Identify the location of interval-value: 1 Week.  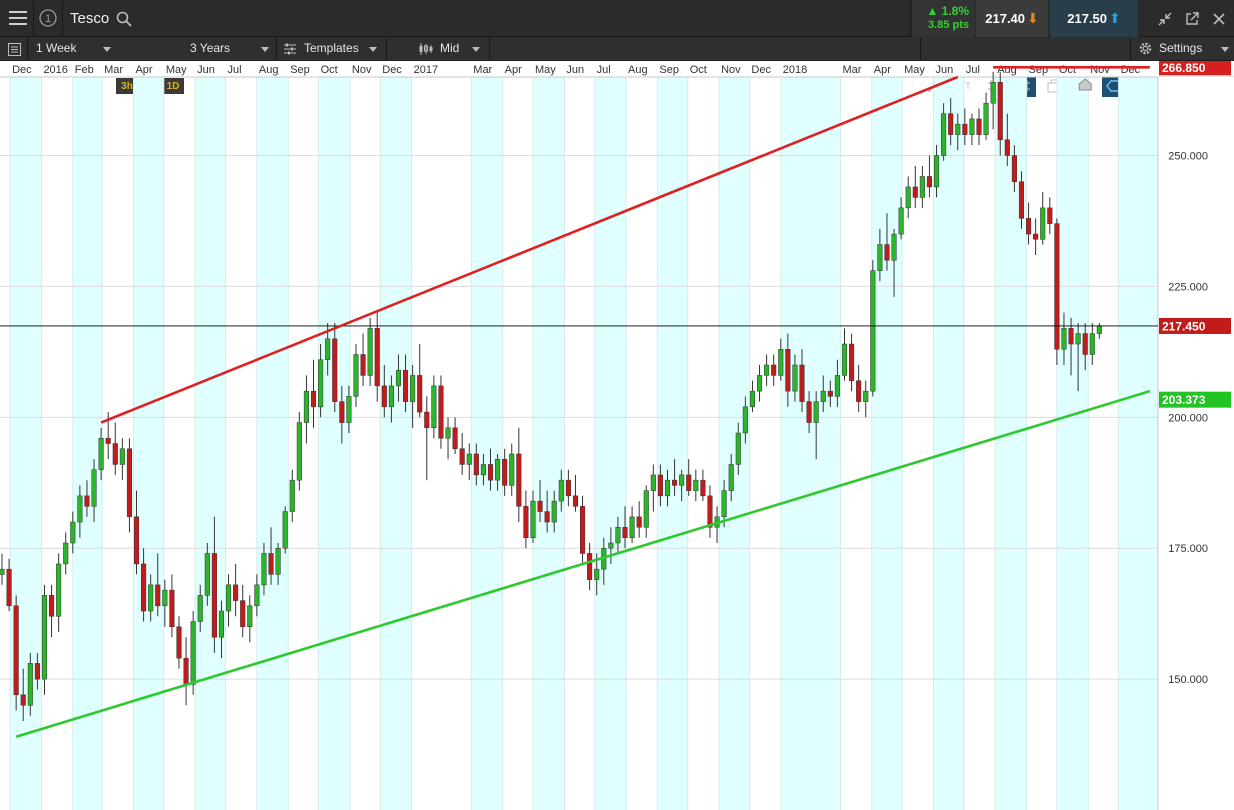
(56, 48).